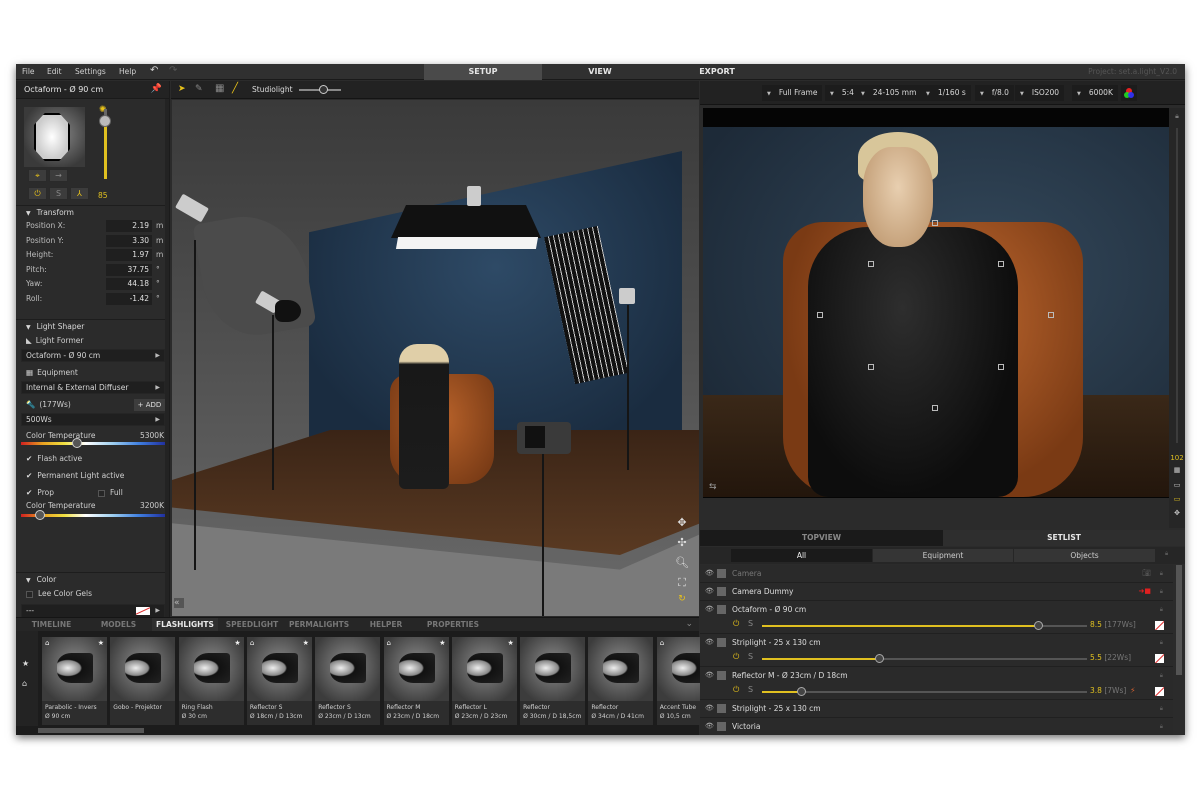 Image resolution: width=1200 pixels, height=800 pixels. Describe the element at coordinates (348, 681) in the screenshot. I see `library-item: Reflector S Ø 23cm / D 13cm` at that location.